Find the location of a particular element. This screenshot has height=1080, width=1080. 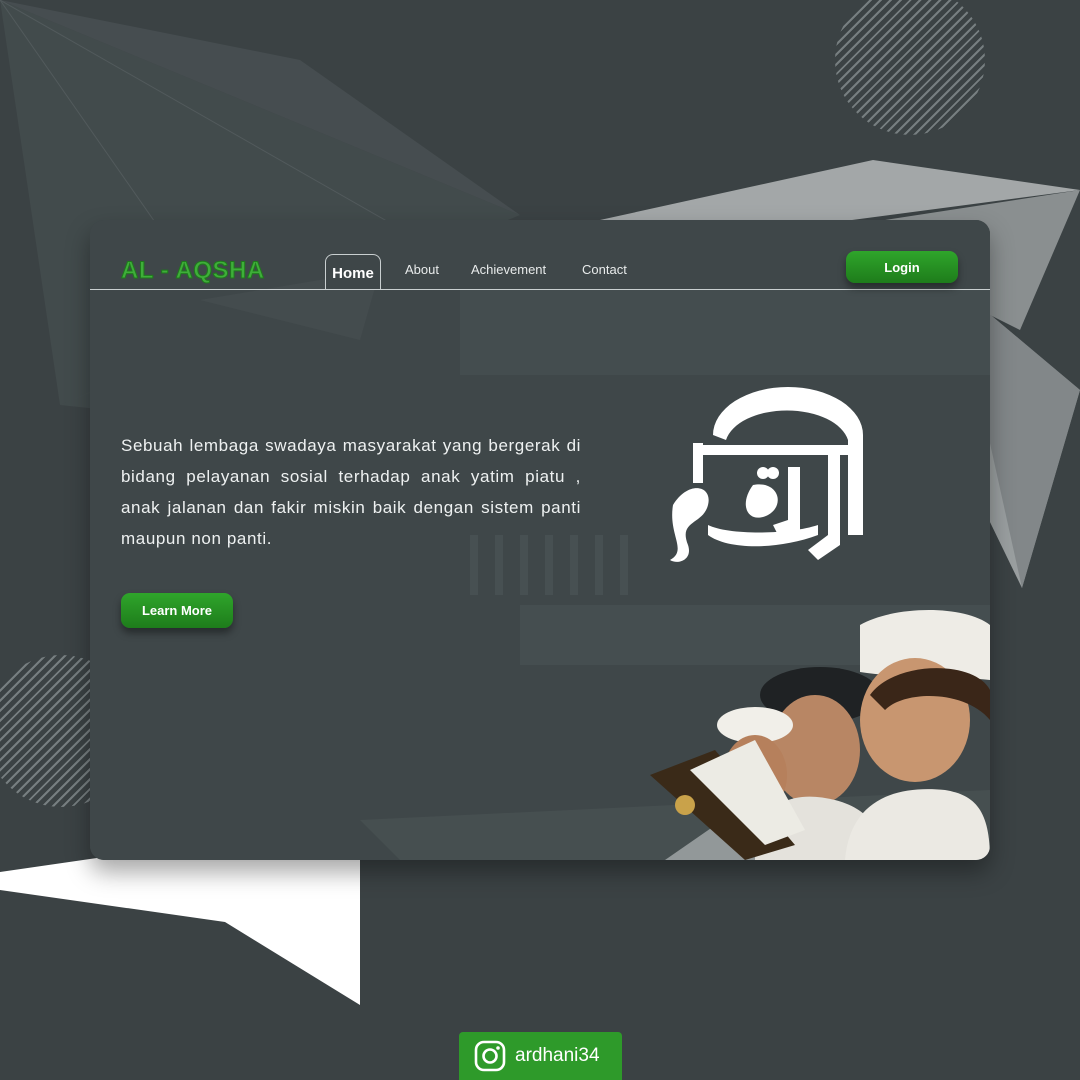

nav-item-achievement: Achievement is located at coordinates (508, 269).